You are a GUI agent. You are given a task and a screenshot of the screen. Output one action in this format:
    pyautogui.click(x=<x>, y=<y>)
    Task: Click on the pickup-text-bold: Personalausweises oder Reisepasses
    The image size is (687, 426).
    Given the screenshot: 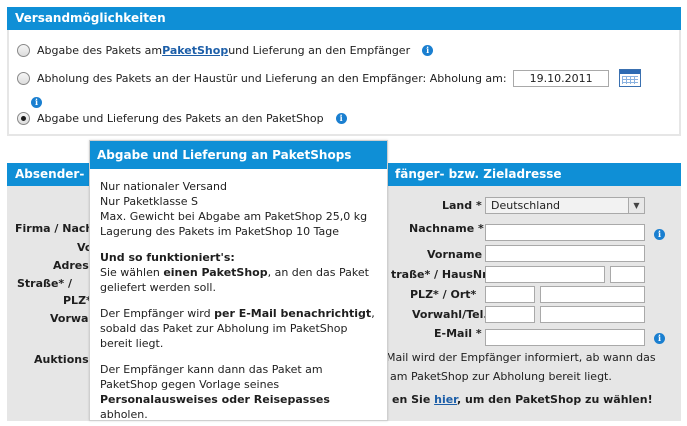 What is the action you would take?
    pyautogui.click(x=215, y=399)
    